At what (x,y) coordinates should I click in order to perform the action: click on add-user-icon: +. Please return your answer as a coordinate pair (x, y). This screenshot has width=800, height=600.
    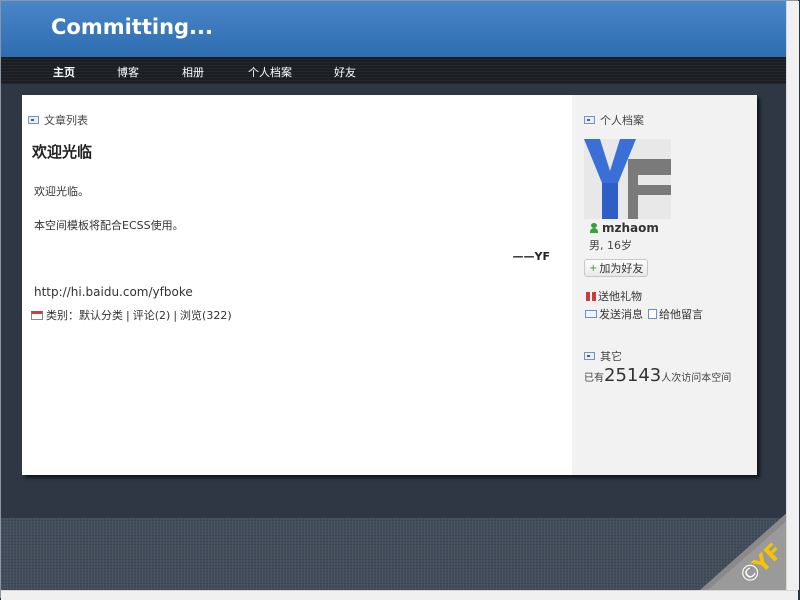
    Looking at the image, I should click on (593, 268).